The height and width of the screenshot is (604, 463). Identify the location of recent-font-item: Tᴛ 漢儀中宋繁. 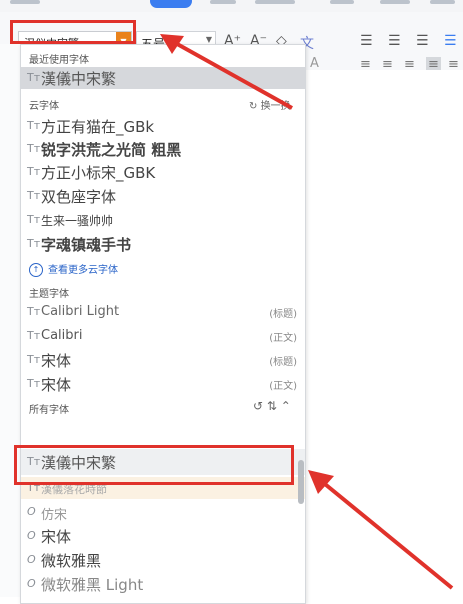
(163, 78).